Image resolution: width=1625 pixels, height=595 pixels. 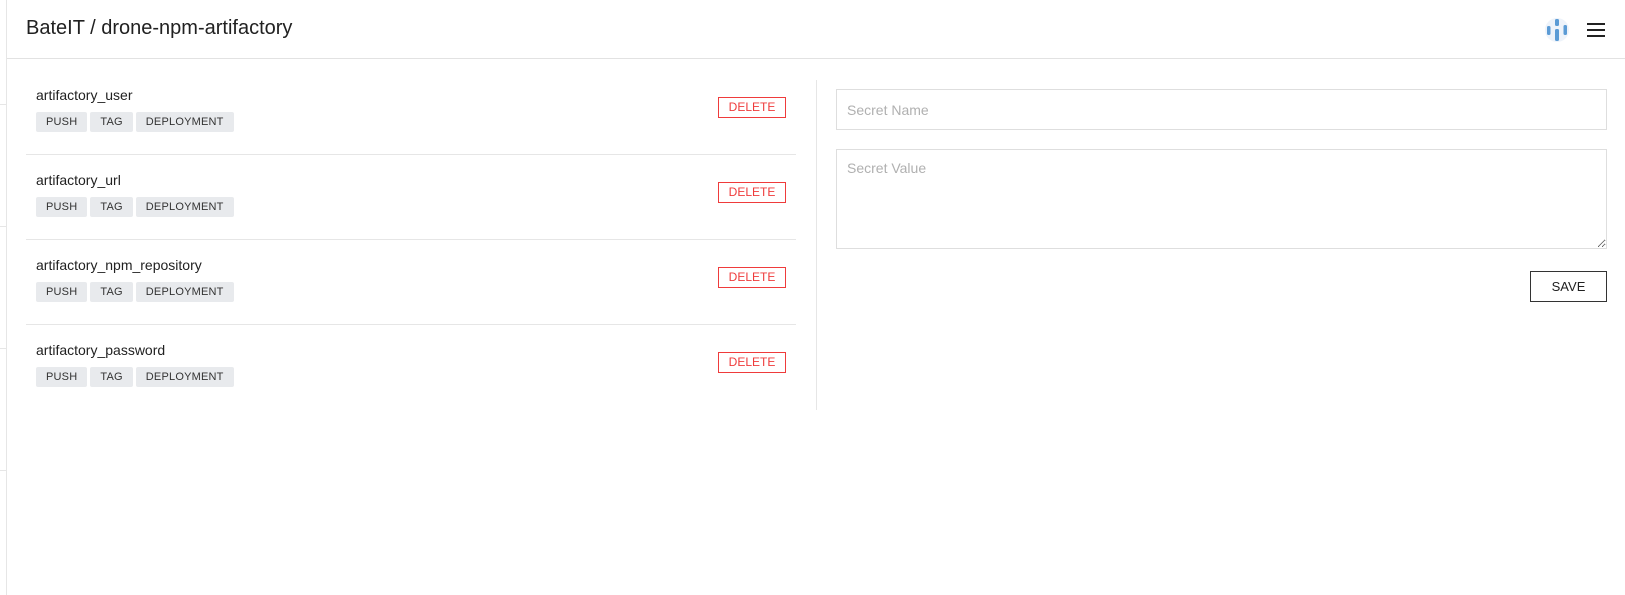 I want to click on secret-name: artifactory_npm_repository, so click(x=119, y=265).